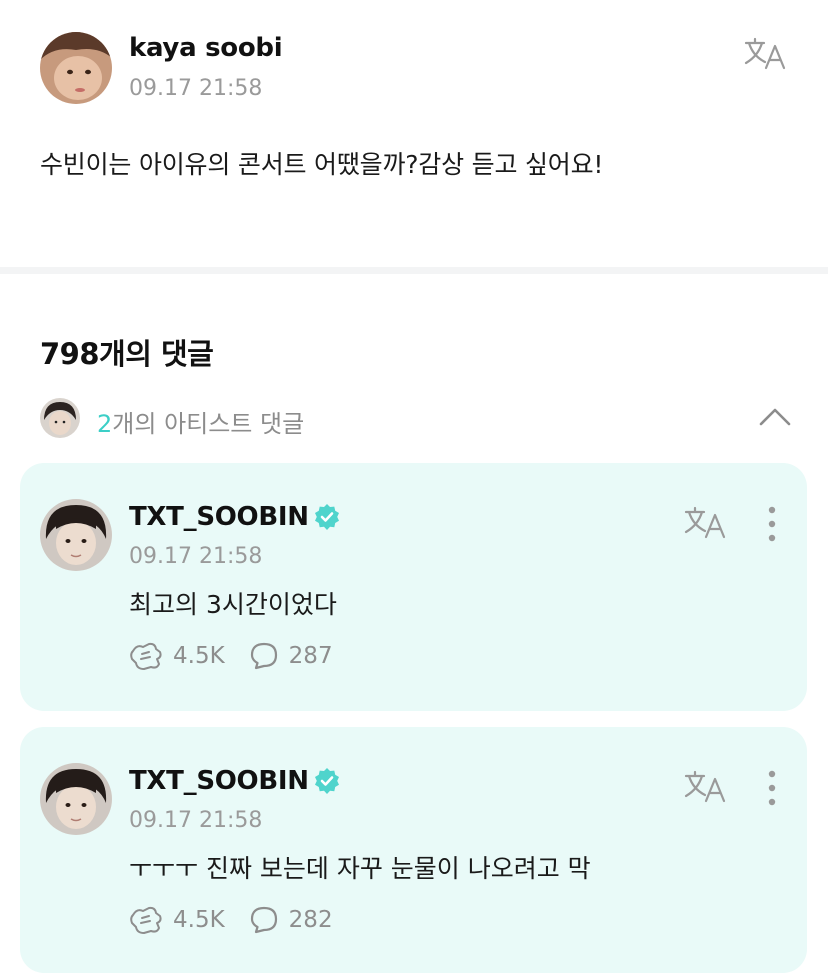 The image size is (828, 975). Describe the element at coordinates (60, 418) in the screenshot. I see `artist-avatar` at that location.